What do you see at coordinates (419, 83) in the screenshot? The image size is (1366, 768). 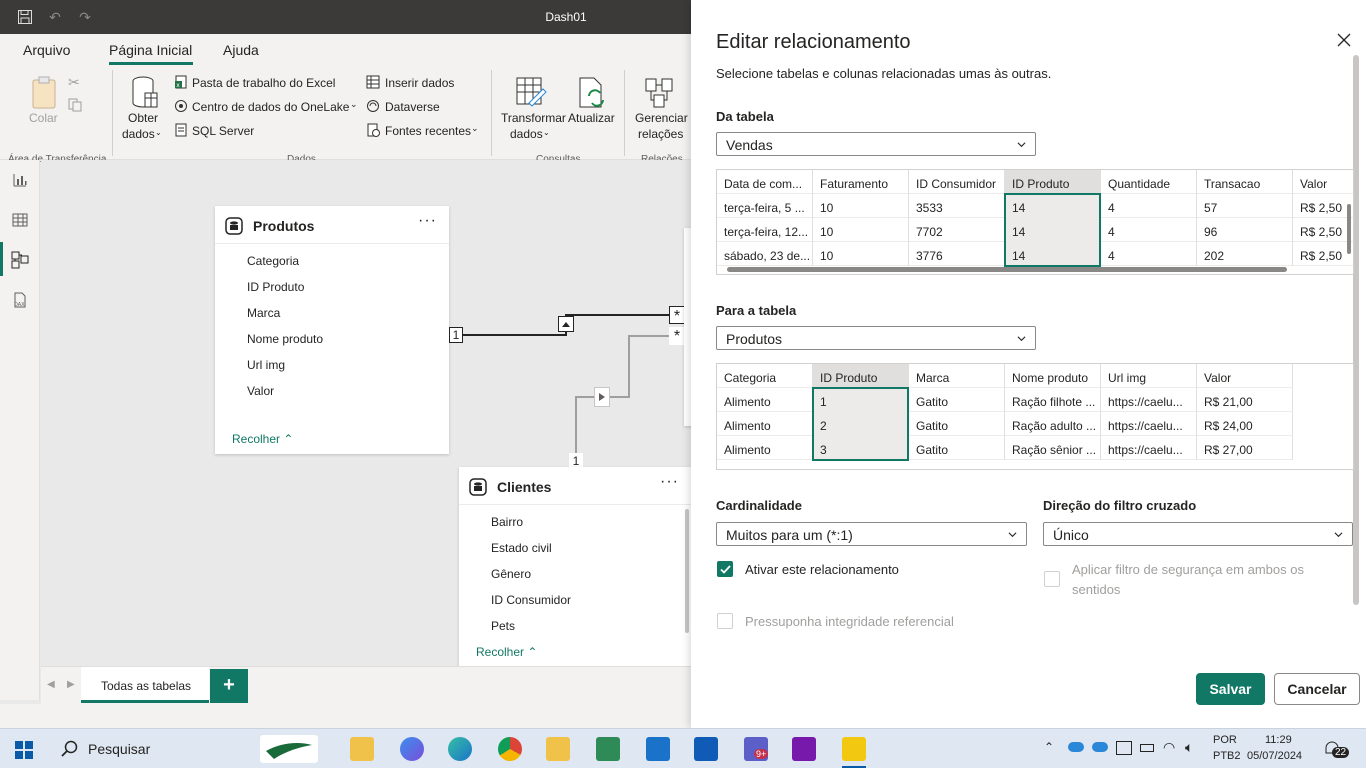 I see `insert-data-button: Inserir dados` at bounding box center [419, 83].